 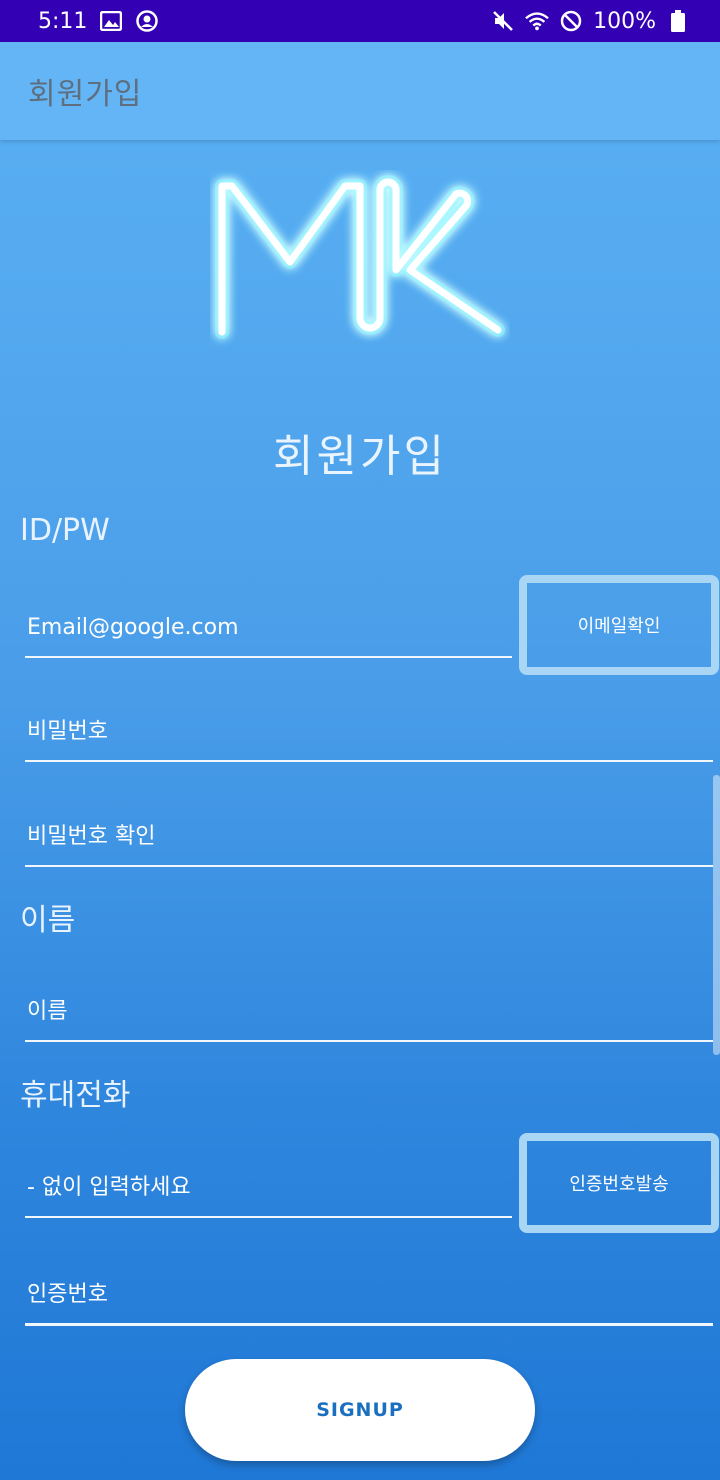 What do you see at coordinates (503, 21) in the screenshot?
I see `mute-icon` at bounding box center [503, 21].